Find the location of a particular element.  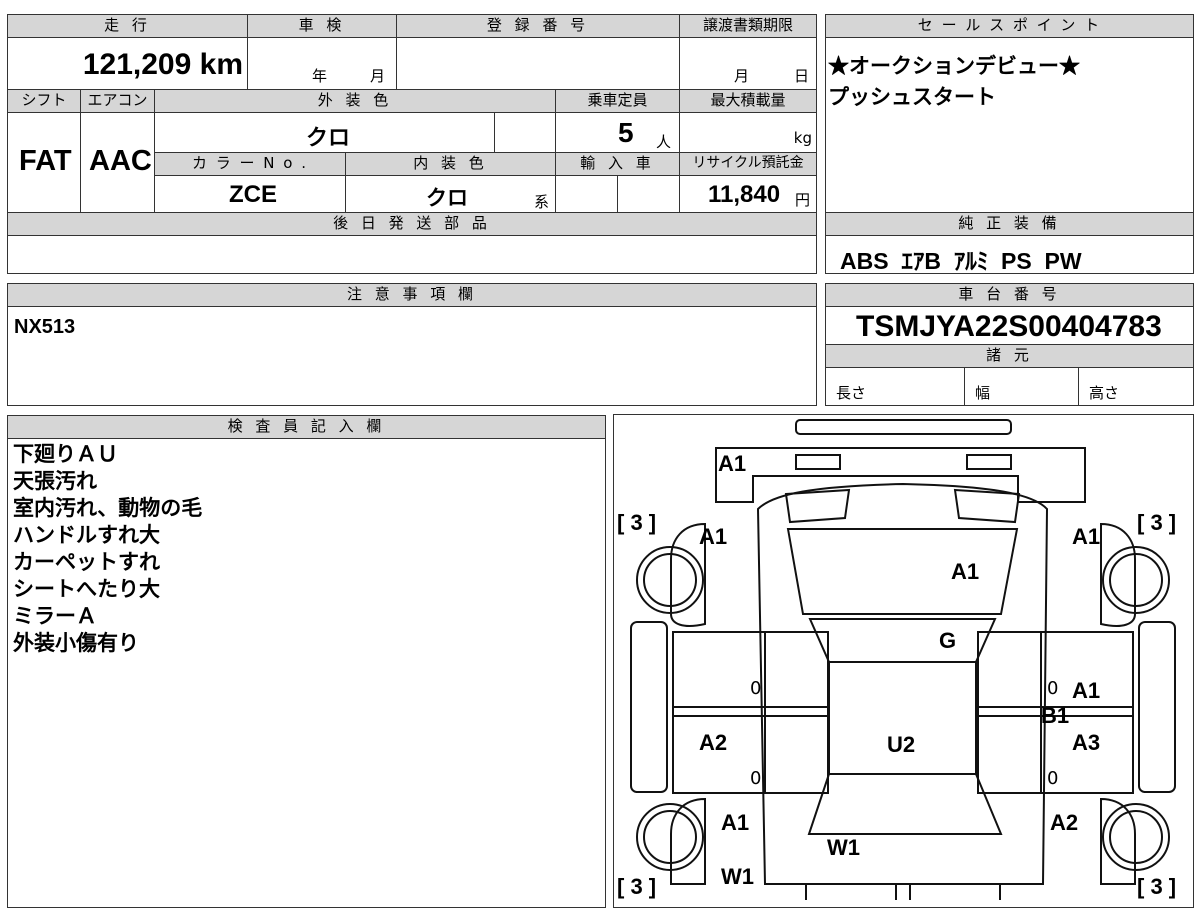

inspection-header: 車 検 is located at coordinates (322, 26).